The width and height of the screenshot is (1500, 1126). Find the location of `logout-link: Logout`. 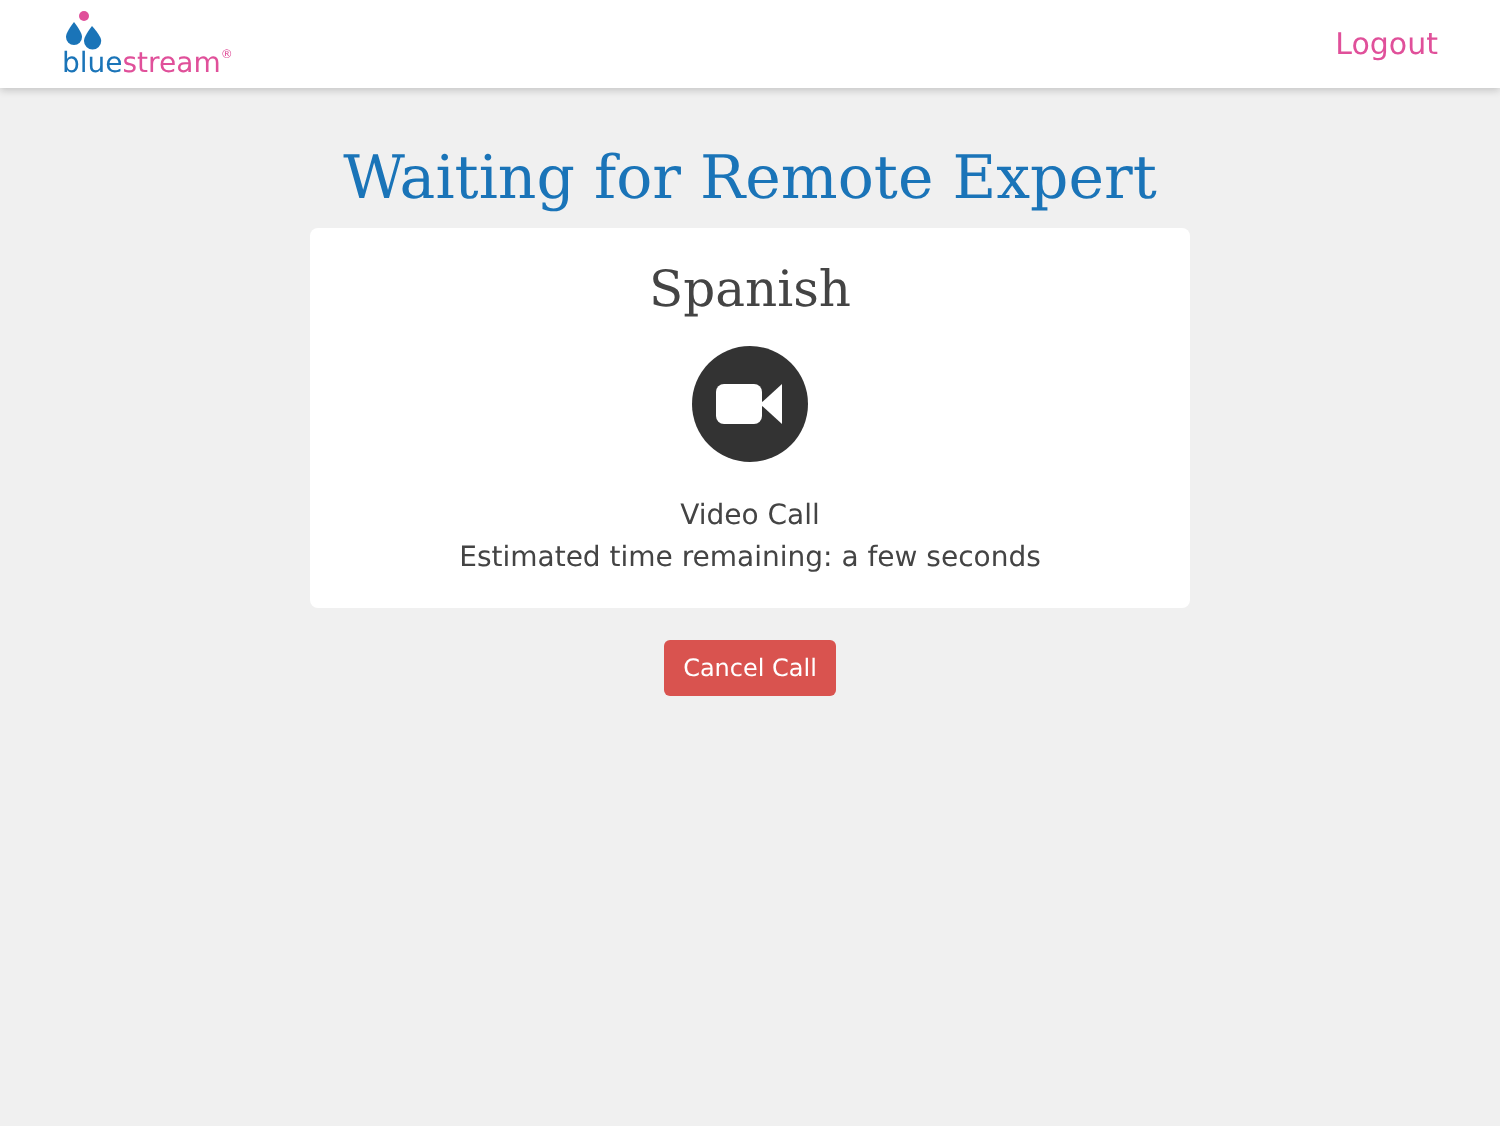

logout-link: Logout is located at coordinates (1386, 44).